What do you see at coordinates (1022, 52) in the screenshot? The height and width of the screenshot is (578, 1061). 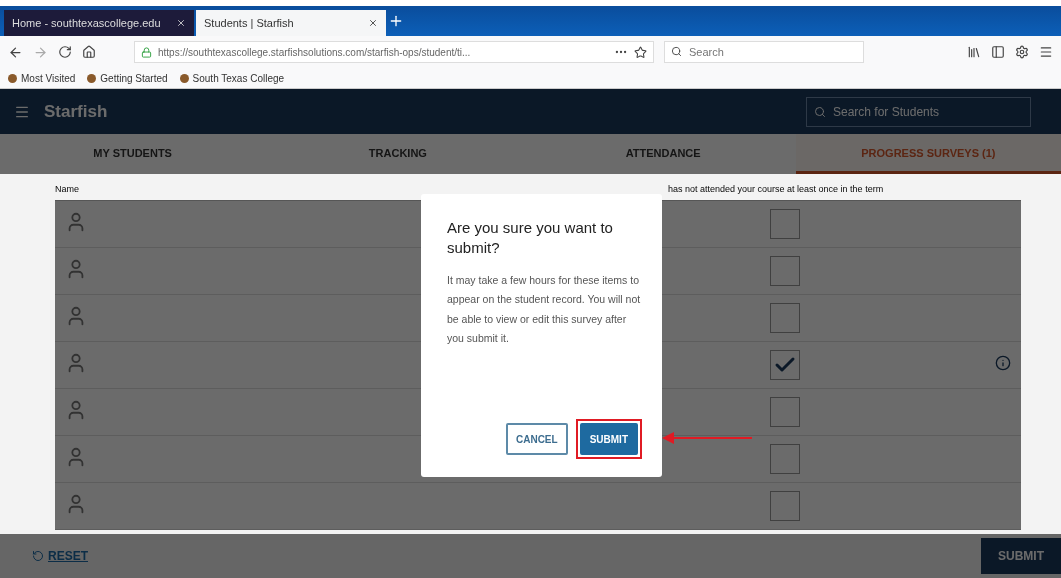 I see `settings-icon` at bounding box center [1022, 52].